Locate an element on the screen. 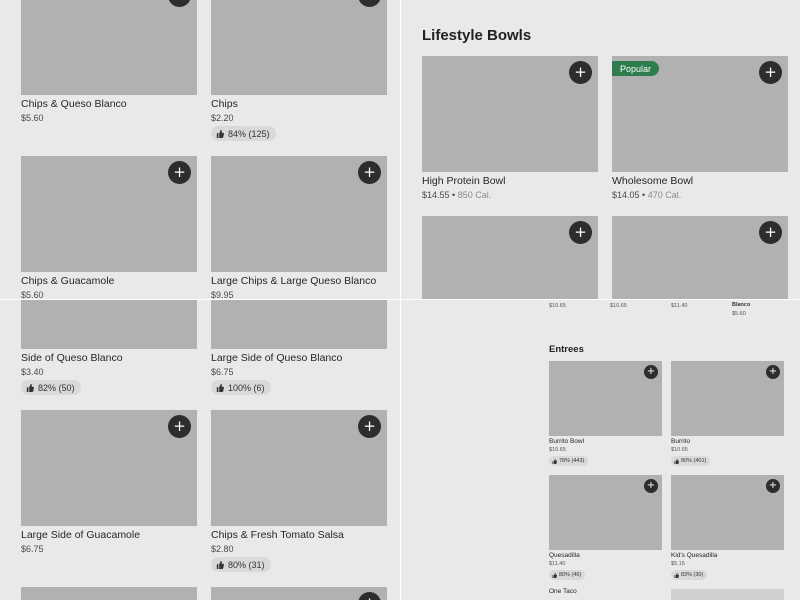  item-price-calories: $14.55 • 850 Cal. is located at coordinates (457, 195).